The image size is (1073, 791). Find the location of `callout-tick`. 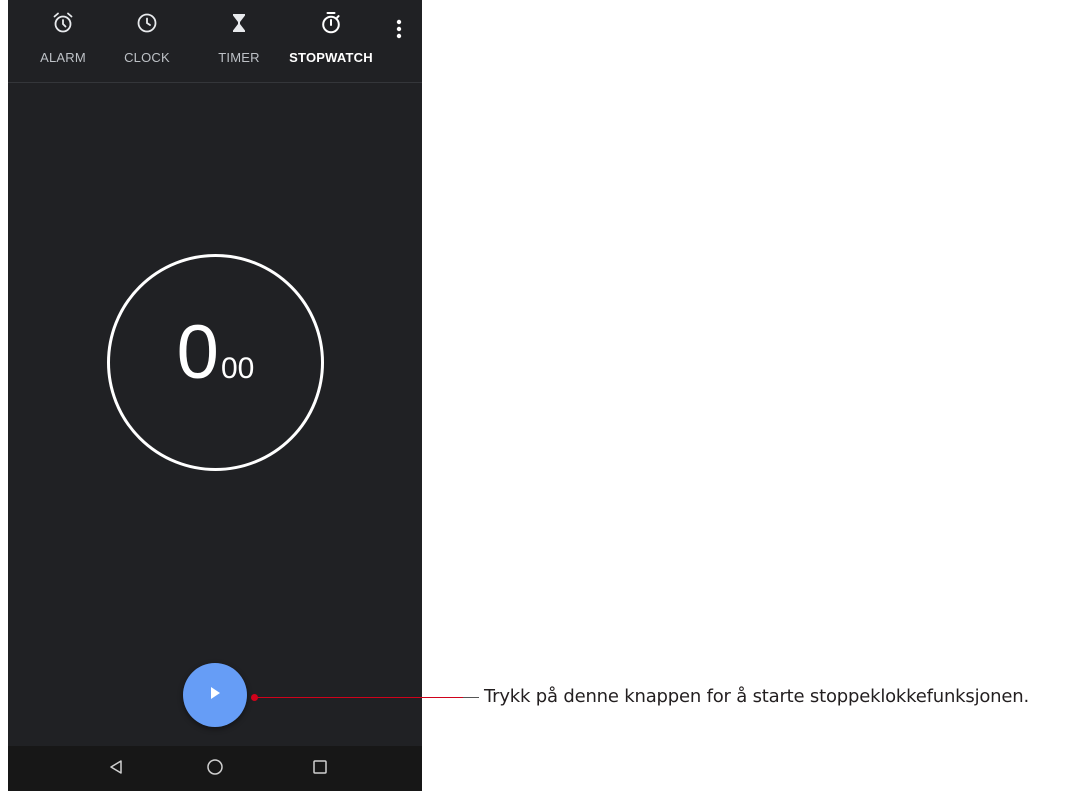

callout-tick is located at coordinates (471, 697).